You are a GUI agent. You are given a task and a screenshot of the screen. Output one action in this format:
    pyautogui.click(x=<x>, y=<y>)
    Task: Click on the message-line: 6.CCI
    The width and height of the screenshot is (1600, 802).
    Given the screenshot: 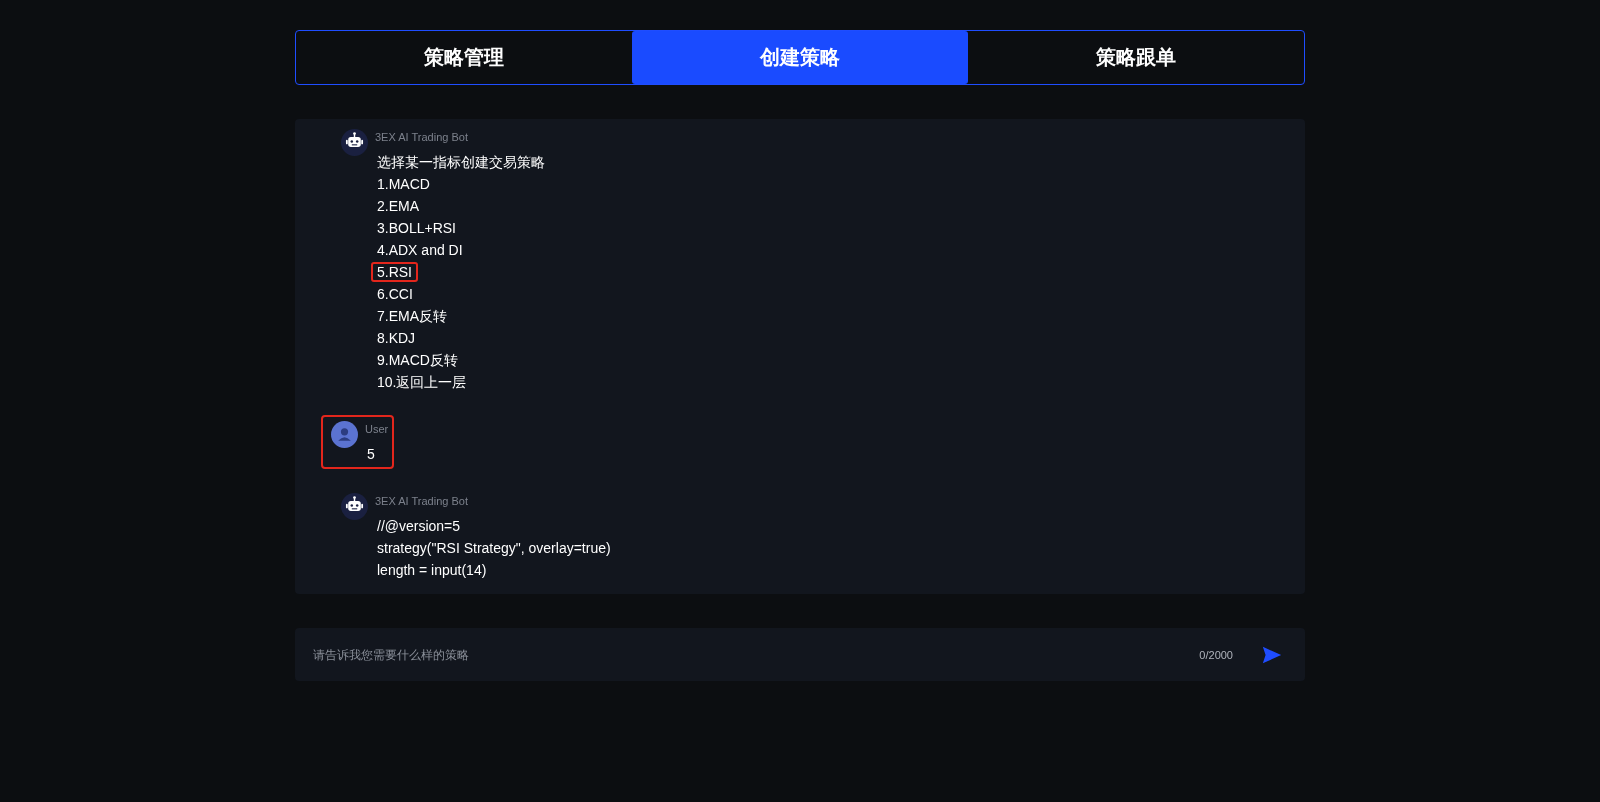 What is the action you would take?
    pyautogui.click(x=395, y=294)
    